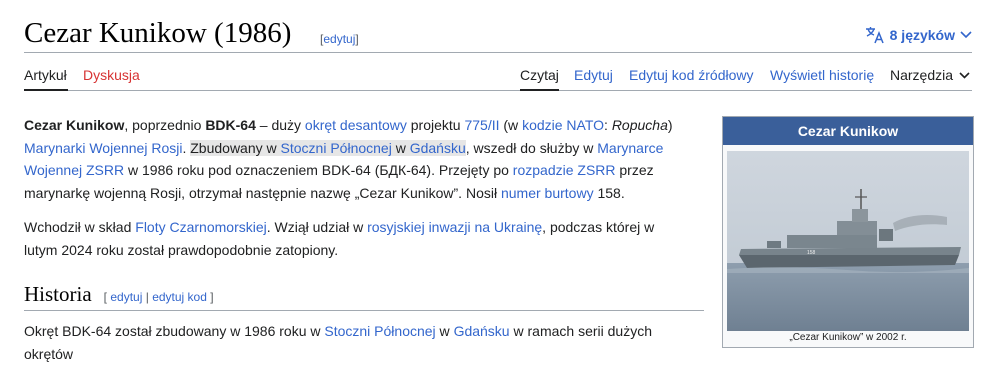 This screenshot has width=1002, height=365. I want to click on ship-photo: 158, so click(848, 241).